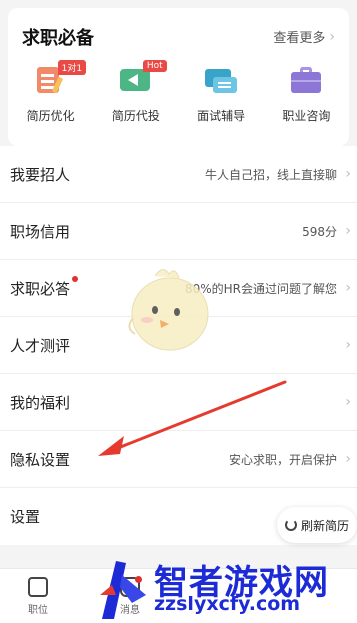 The width and height of the screenshot is (357, 623). I want to click on bottom-tab-bar: 职位 消息, so click(178, 595).